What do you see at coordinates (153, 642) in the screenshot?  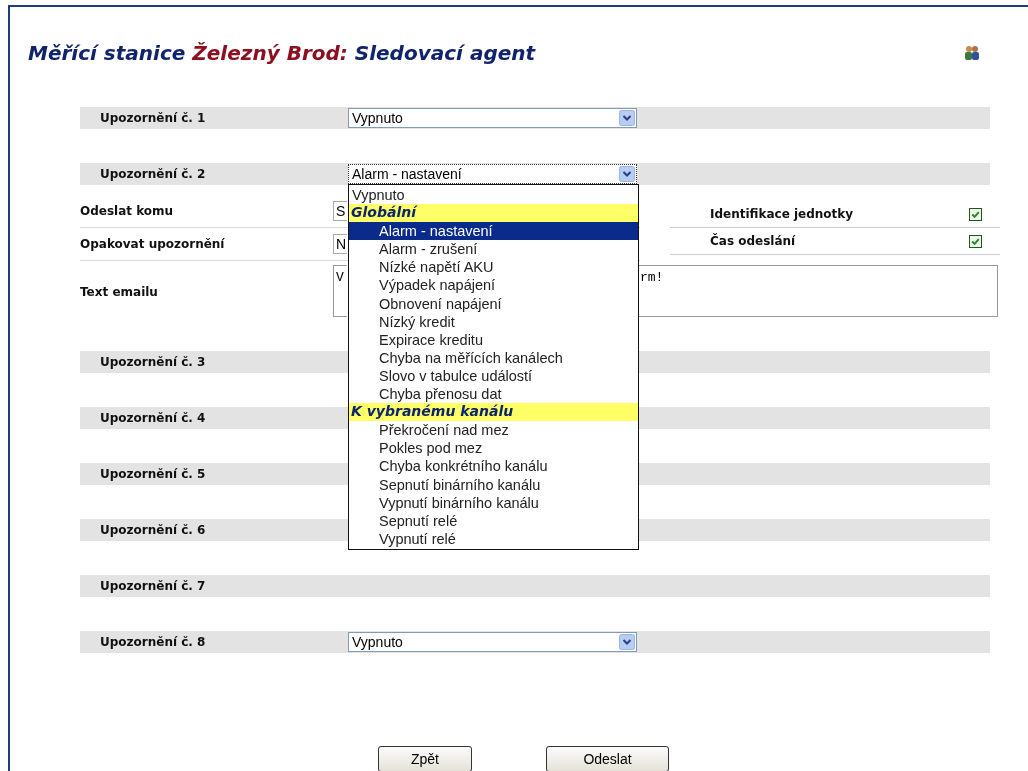 I see `alert-label: Upozornění č. 8` at bounding box center [153, 642].